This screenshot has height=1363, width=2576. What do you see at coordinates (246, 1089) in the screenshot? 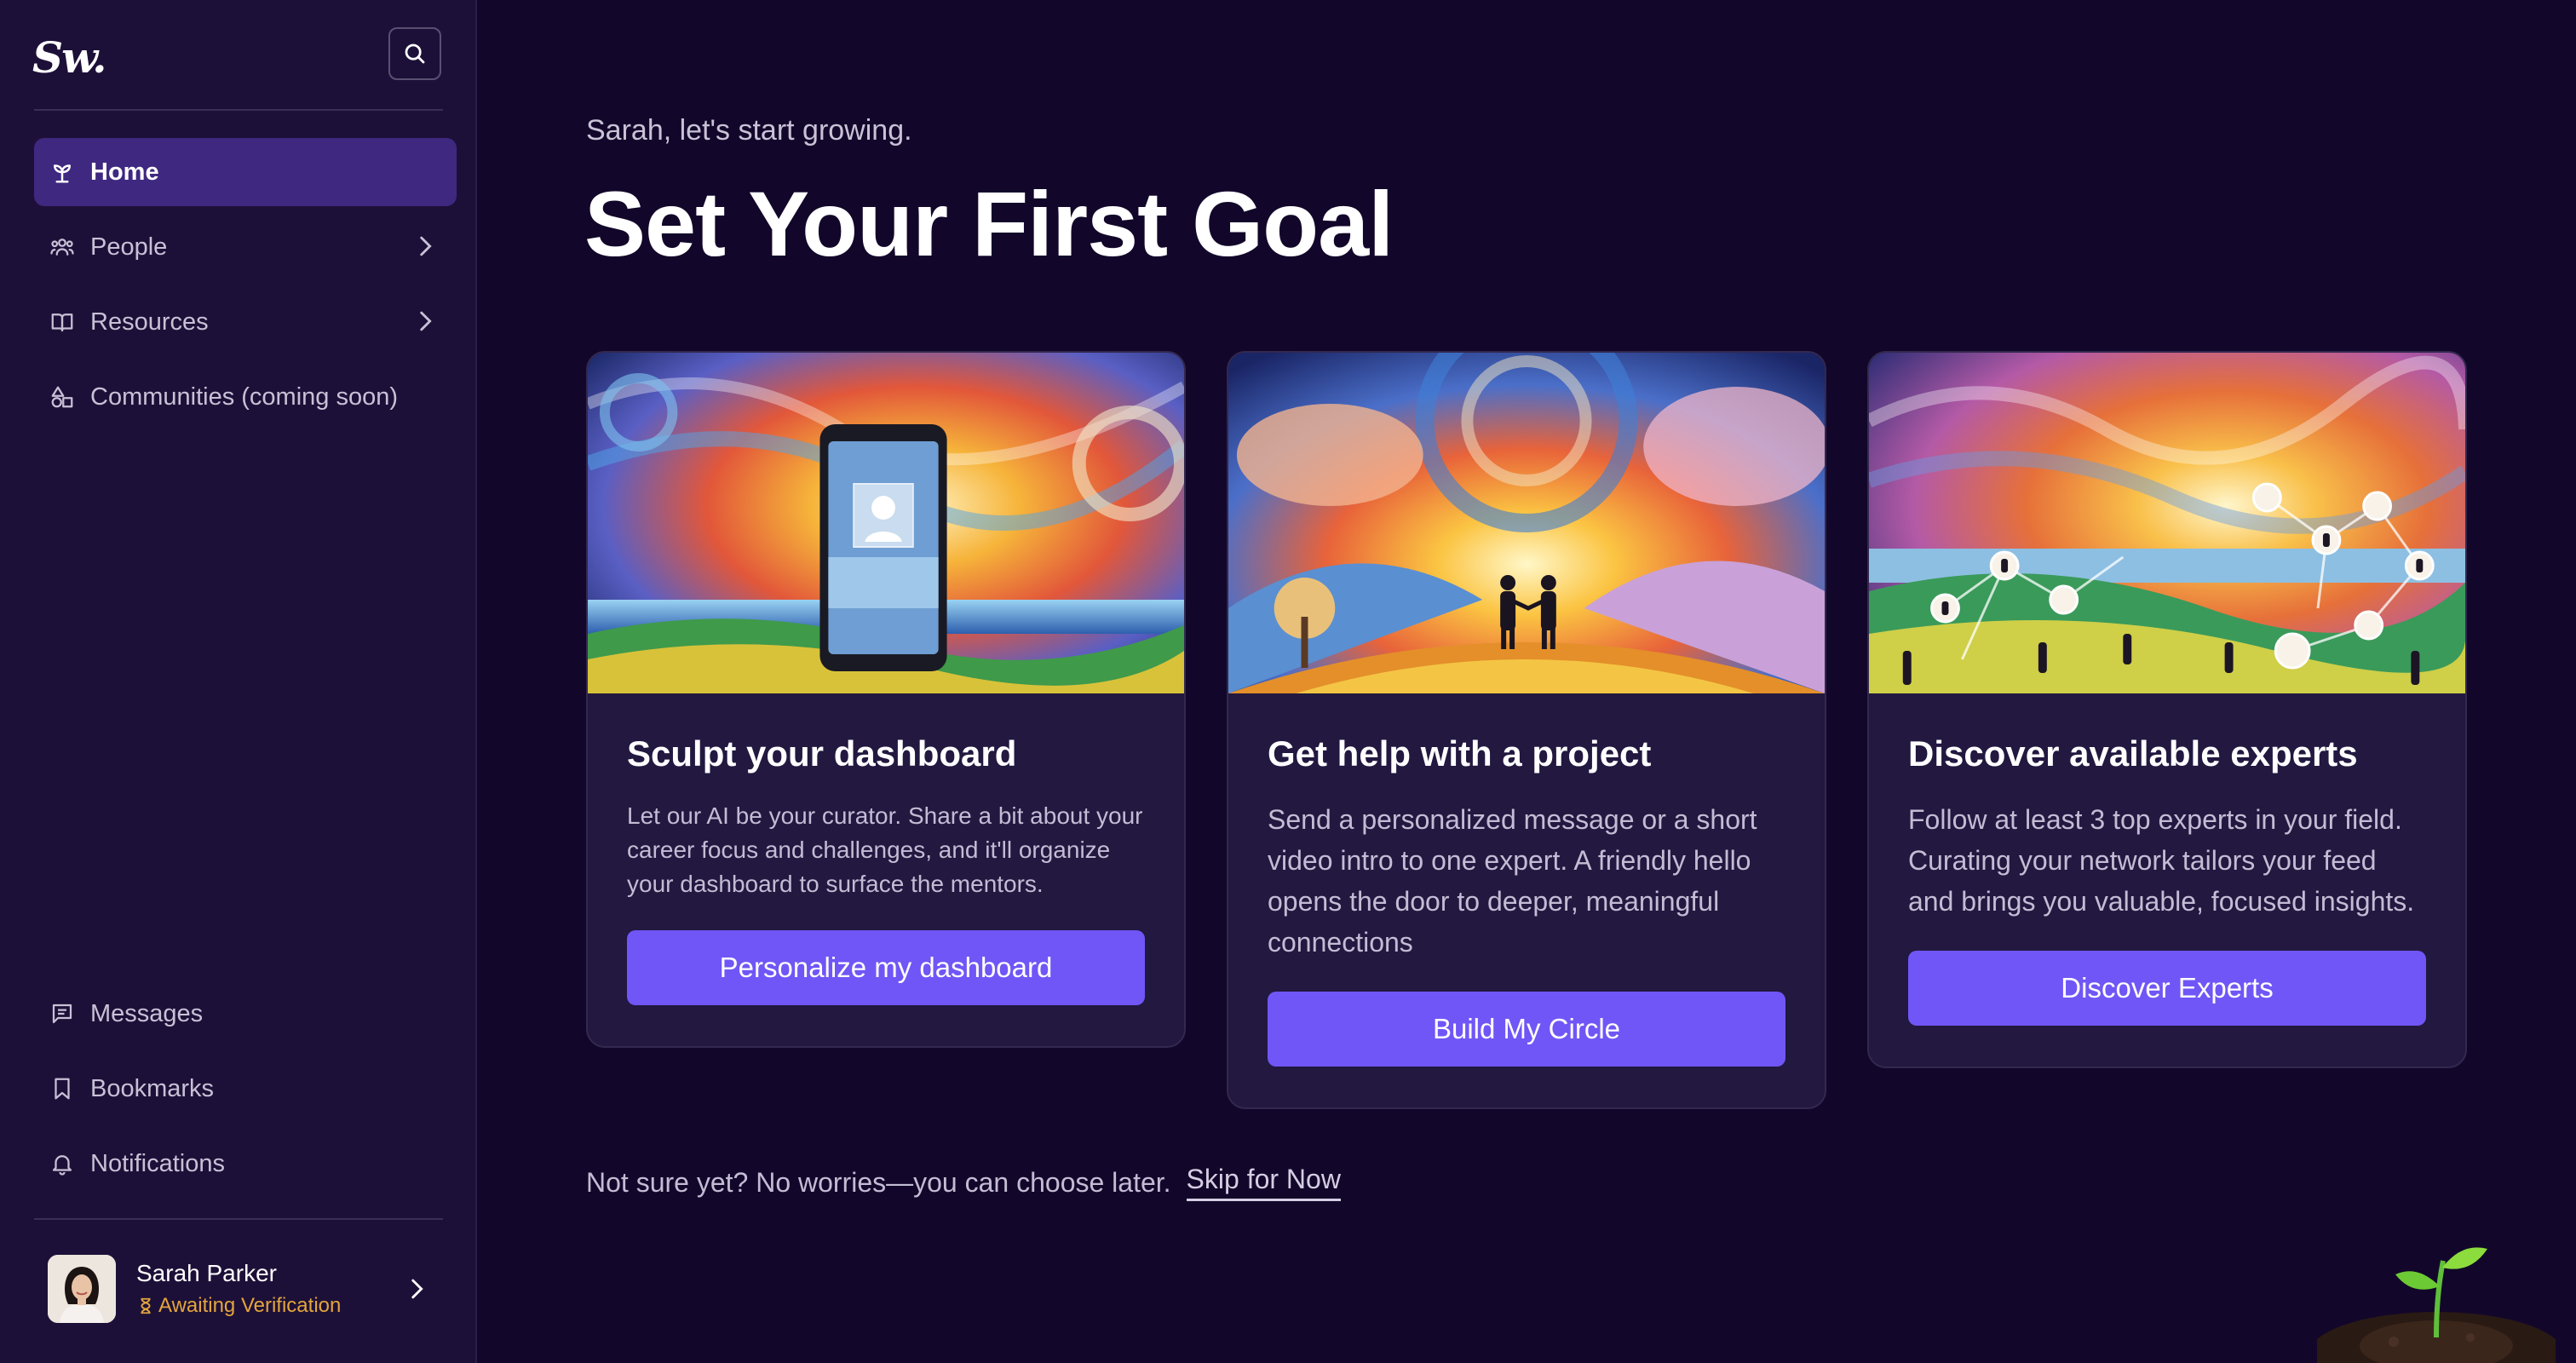
I see `sidebar-item-bookmarks: Bookmarks` at bounding box center [246, 1089].